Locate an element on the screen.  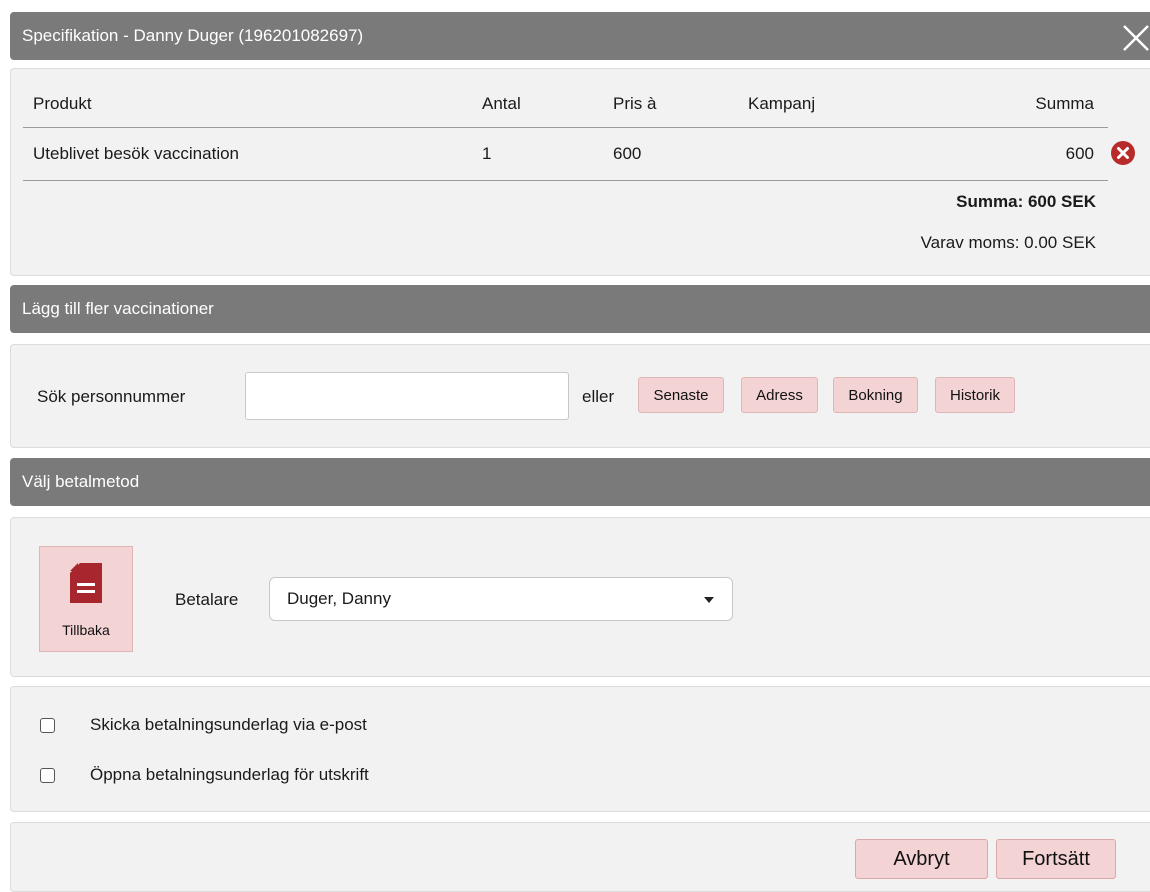
booking-button: Bokning is located at coordinates (875, 395).